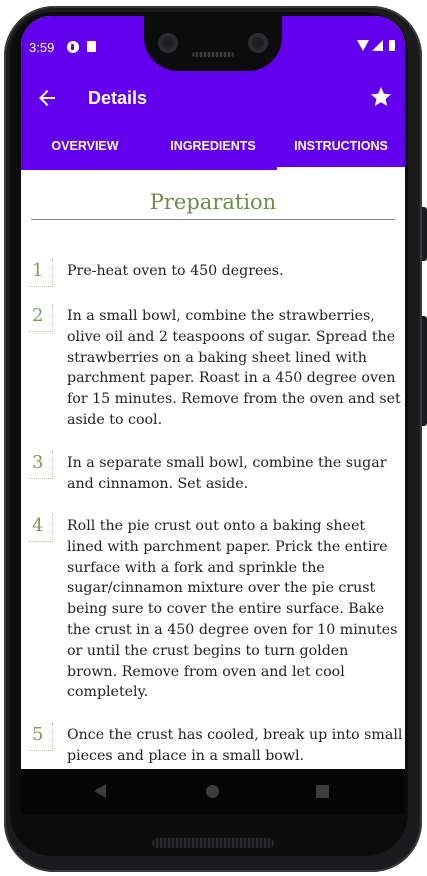  I want to click on arrow-back-icon, so click(47, 98).